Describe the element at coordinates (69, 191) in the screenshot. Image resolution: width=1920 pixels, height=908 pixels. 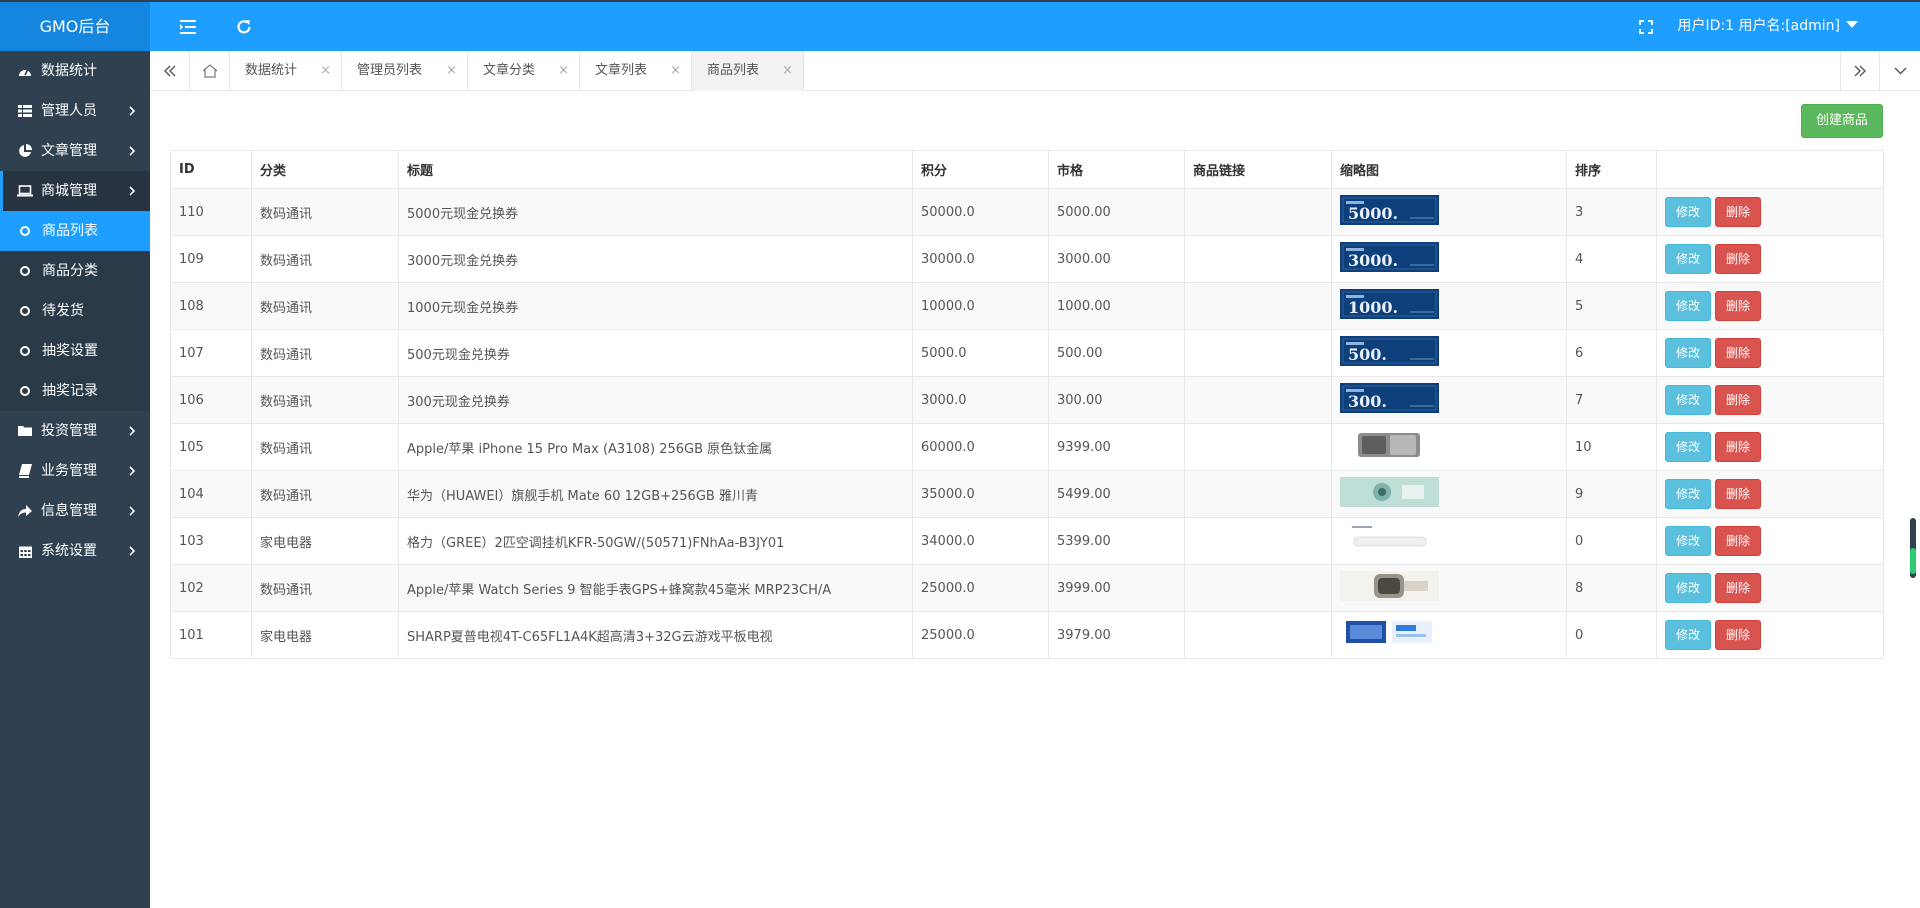
I see `sidebar-item-label: 商城管理` at that location.